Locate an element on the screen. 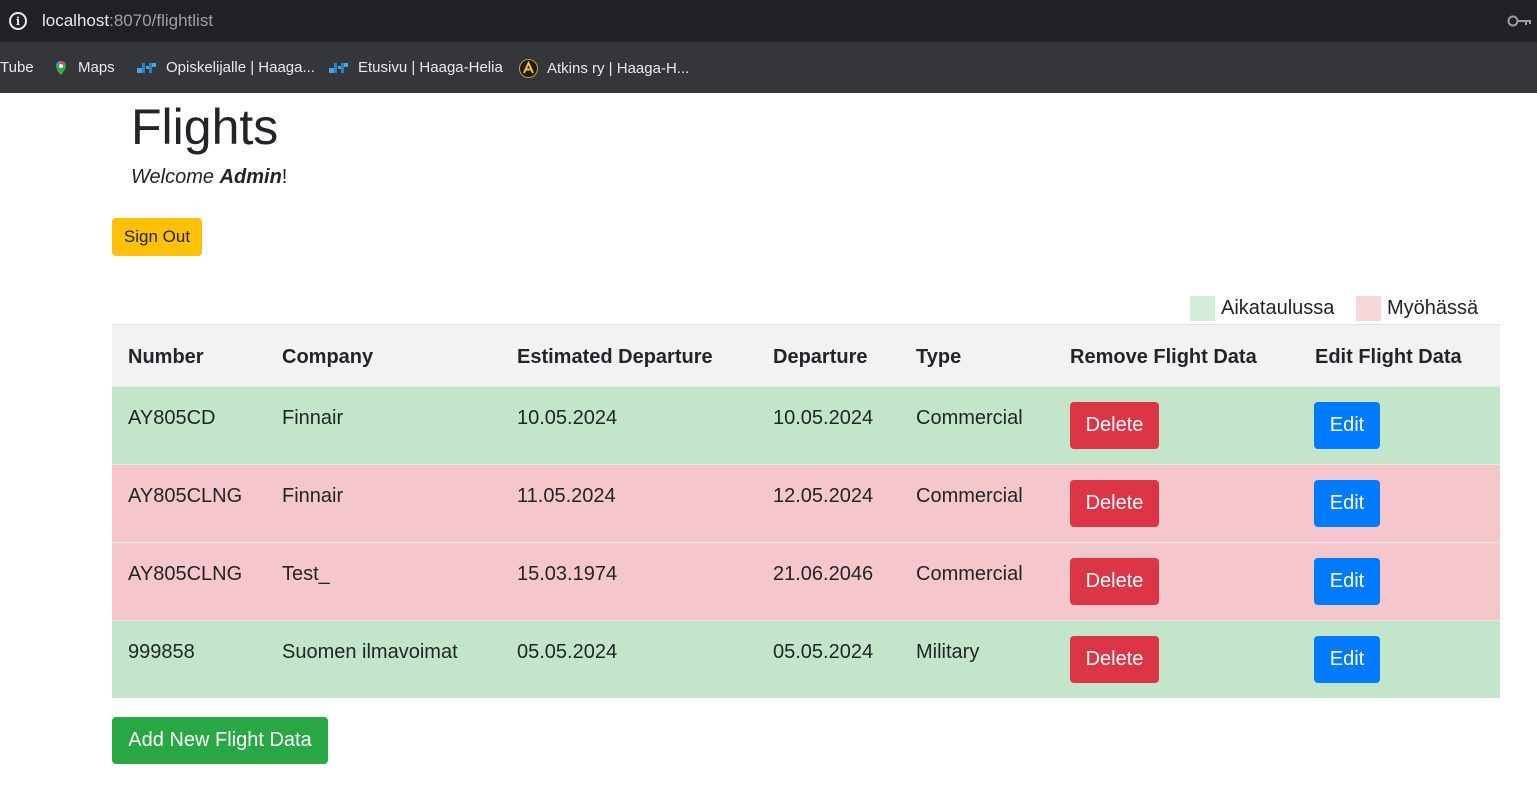  legend-label: Aikataulussa is located at coordinates (1278, 308).